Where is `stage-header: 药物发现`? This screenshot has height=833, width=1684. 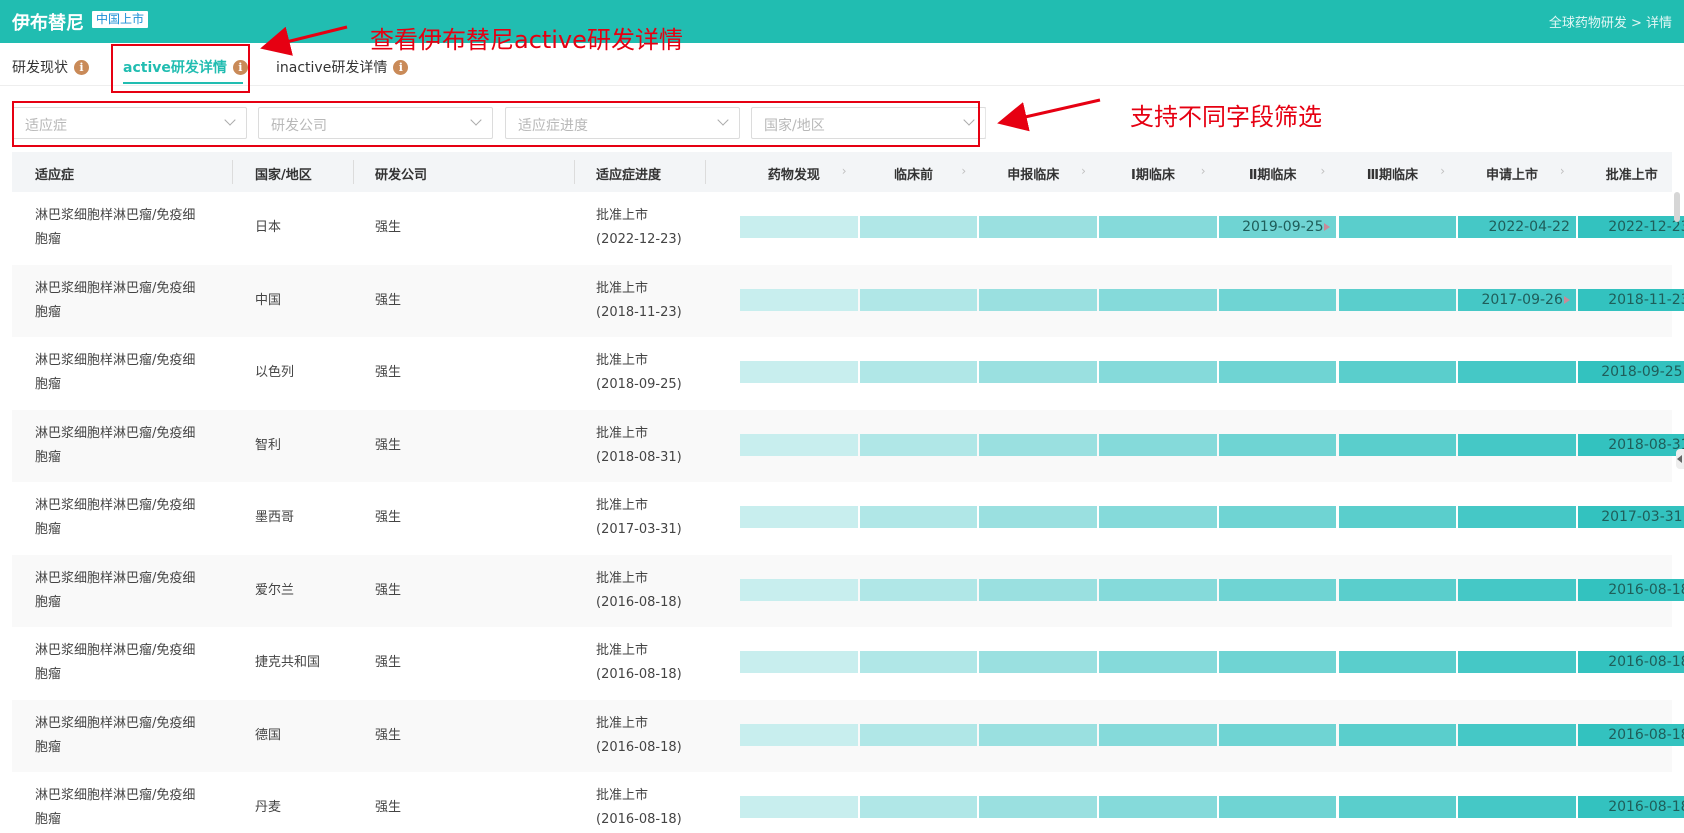 stage-header: 药物发现 is located at coordinates (793, 175).